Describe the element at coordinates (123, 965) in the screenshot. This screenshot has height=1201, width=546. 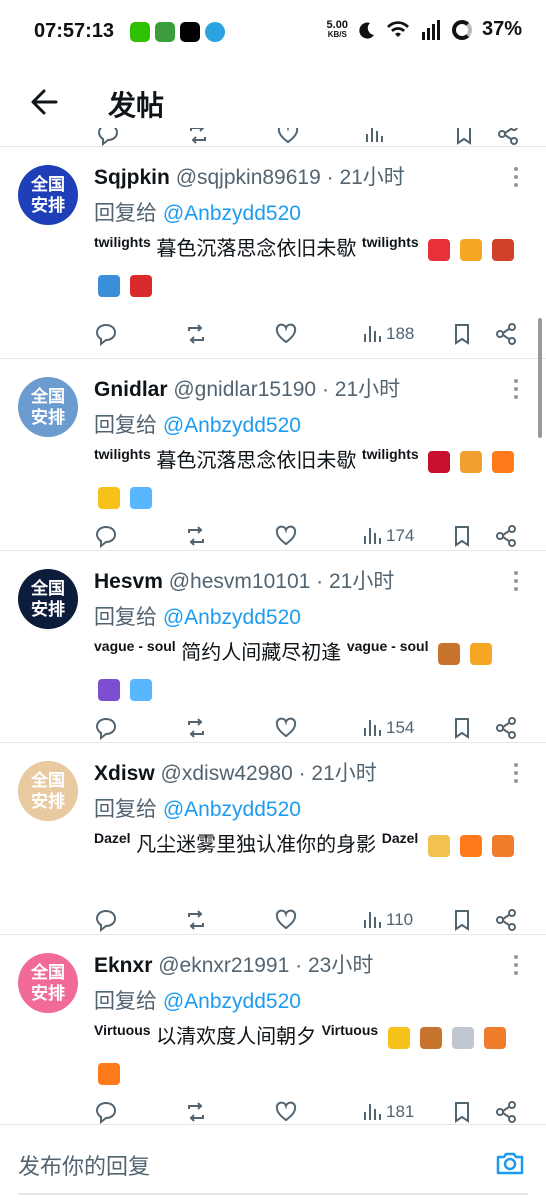
I see `display-name: Eknxr` at that location.